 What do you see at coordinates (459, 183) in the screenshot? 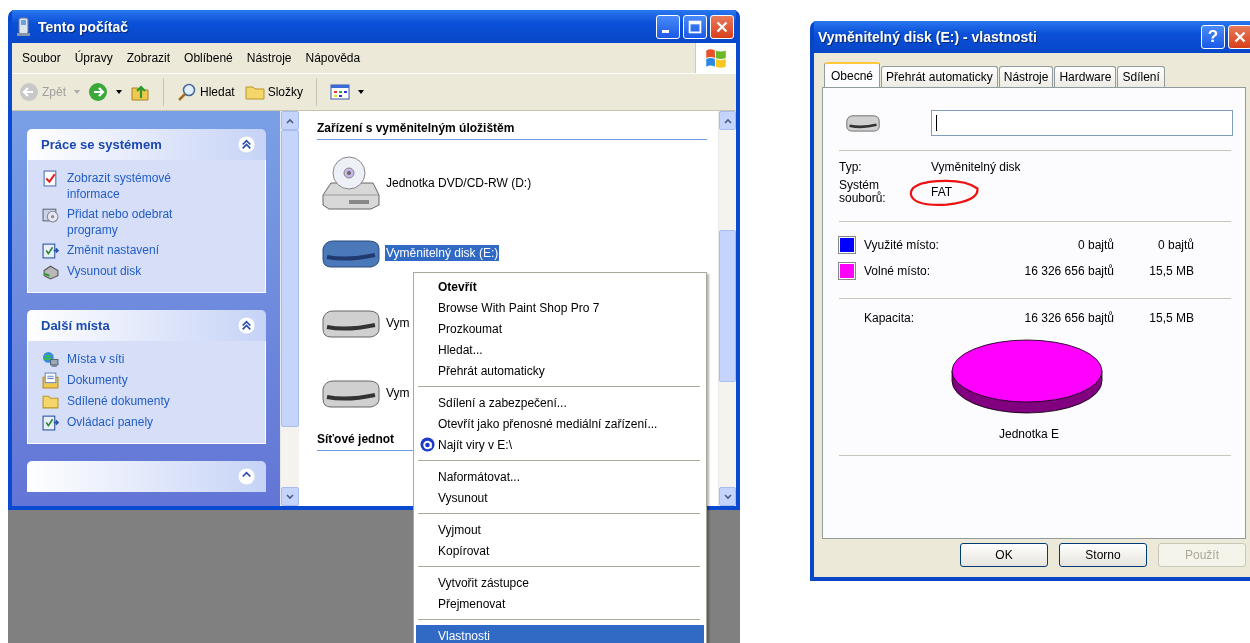
I see `drive-label: Jednotka DVD/CD-RW (D:)` at bounding box center [459, 183].